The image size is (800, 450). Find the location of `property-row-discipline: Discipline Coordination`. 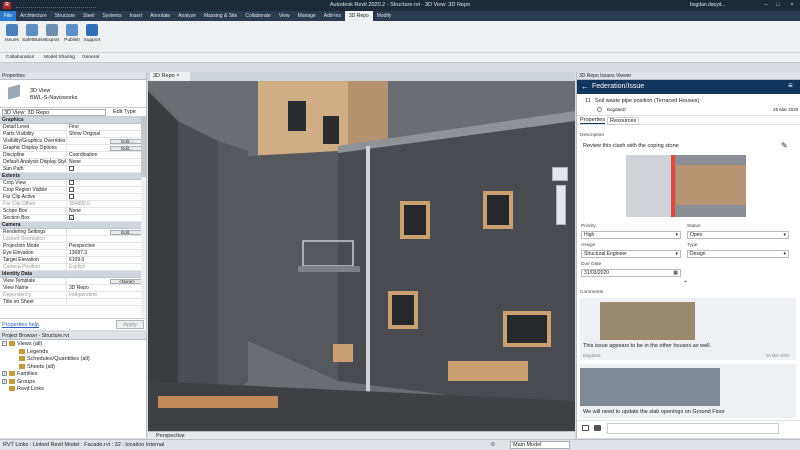

property-row-discipline: Discipline Coordination is located at coordinates (73, 155).